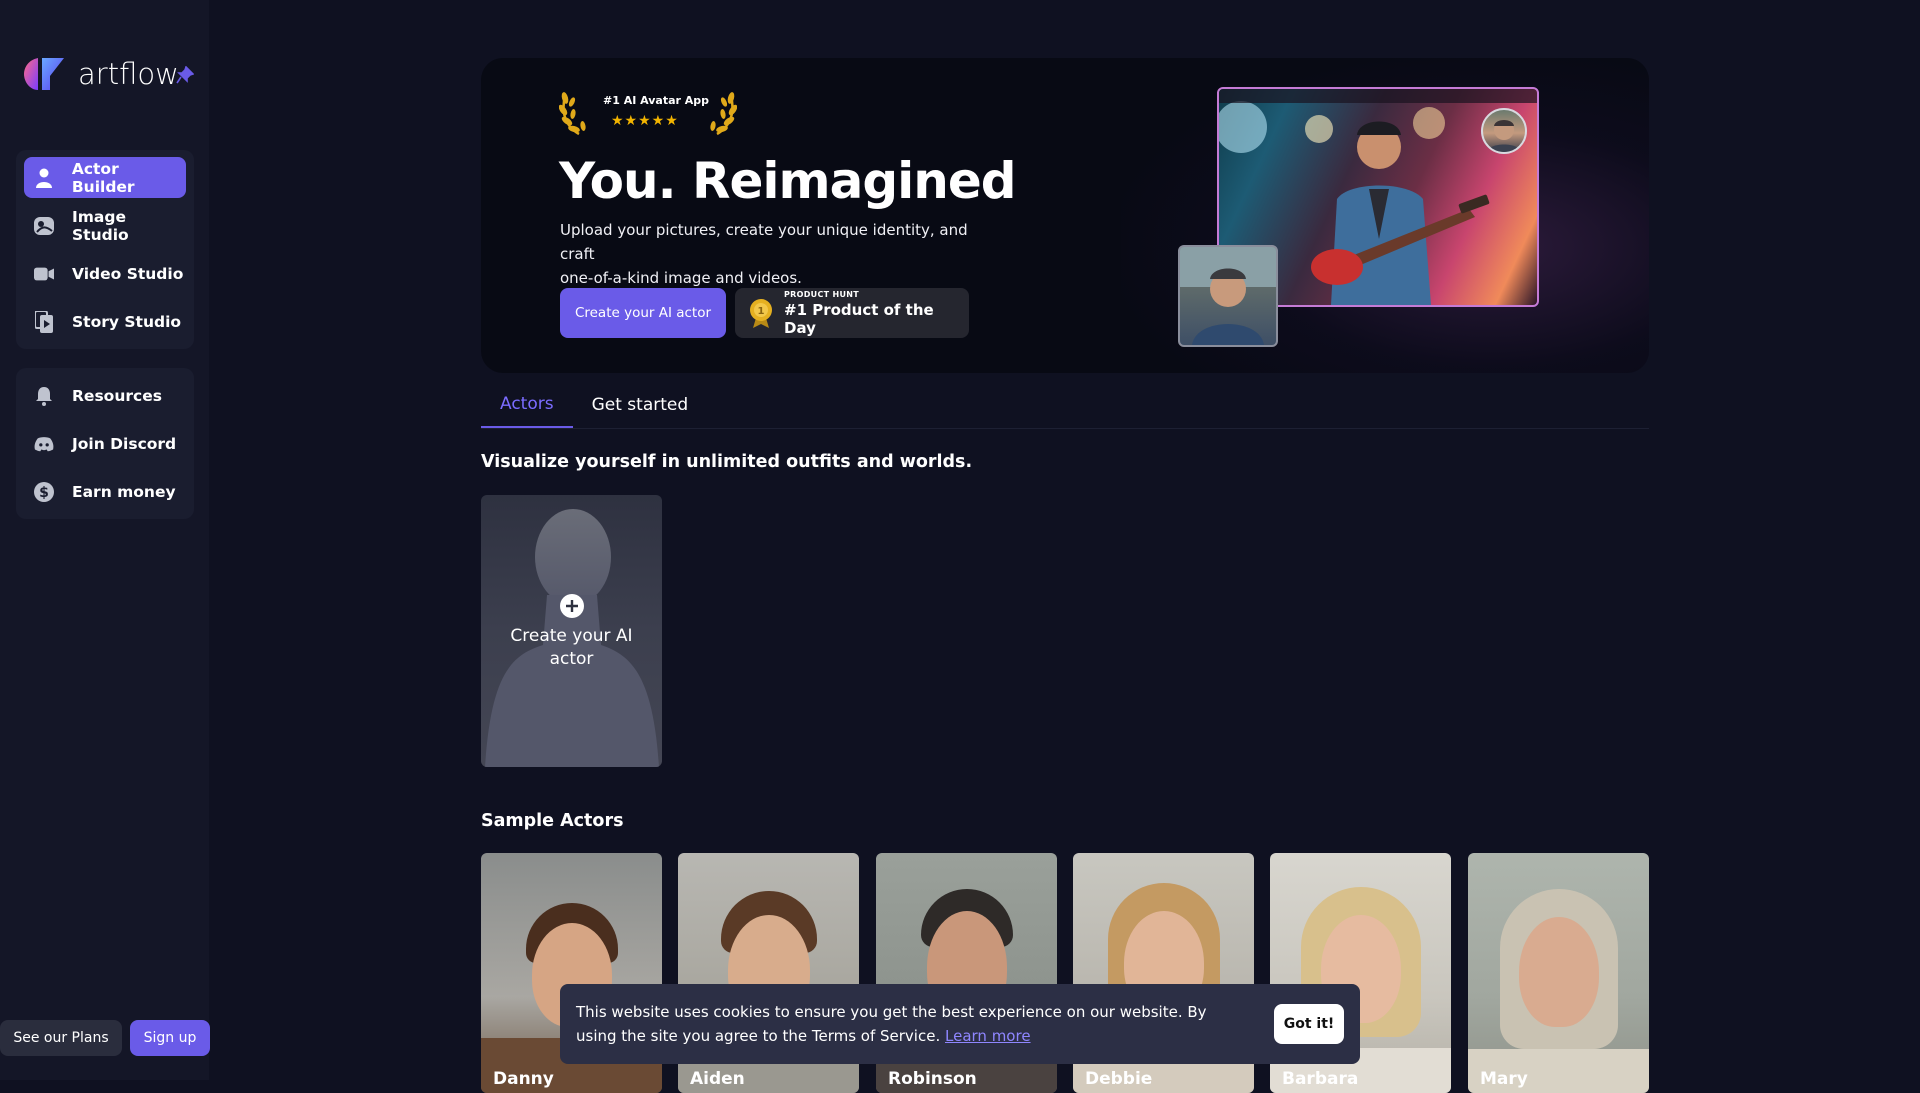  I want to click on content-tabs: Actors Get started, so click(594, 405).